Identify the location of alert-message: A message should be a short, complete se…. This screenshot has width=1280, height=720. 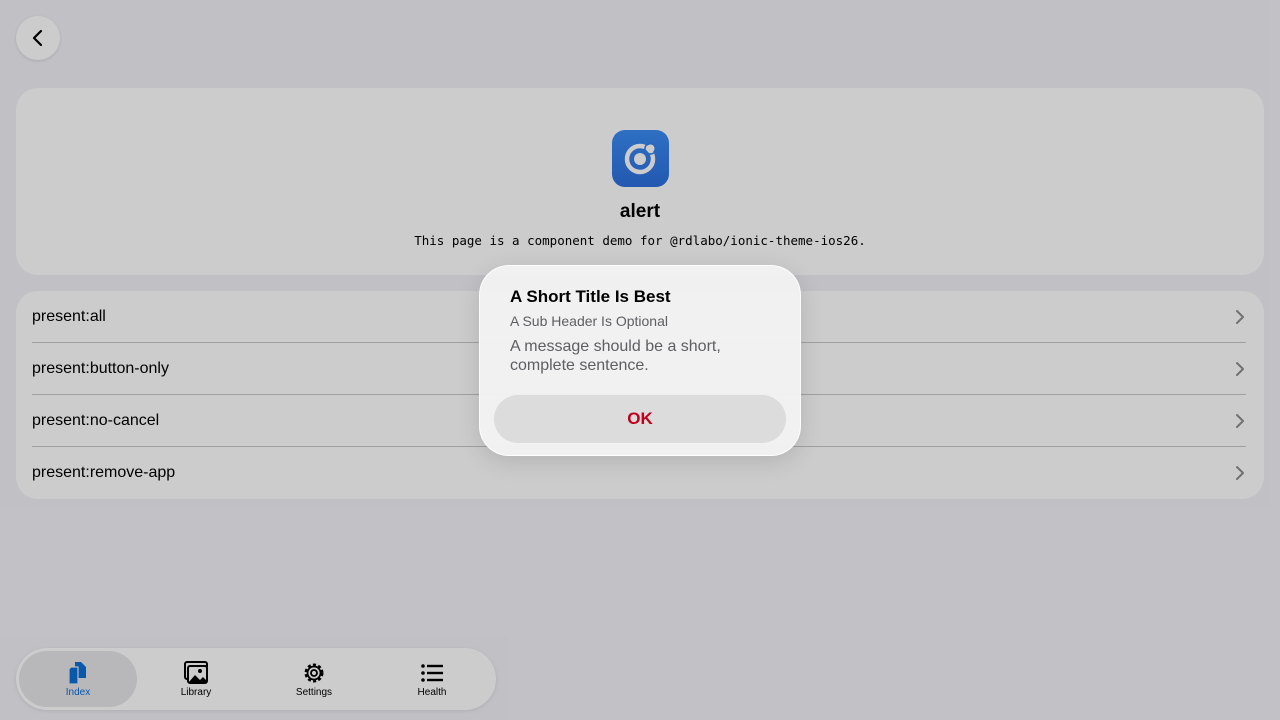
(615, 356).